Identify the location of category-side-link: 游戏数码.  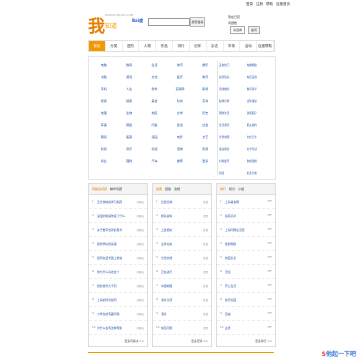
(233, 89).